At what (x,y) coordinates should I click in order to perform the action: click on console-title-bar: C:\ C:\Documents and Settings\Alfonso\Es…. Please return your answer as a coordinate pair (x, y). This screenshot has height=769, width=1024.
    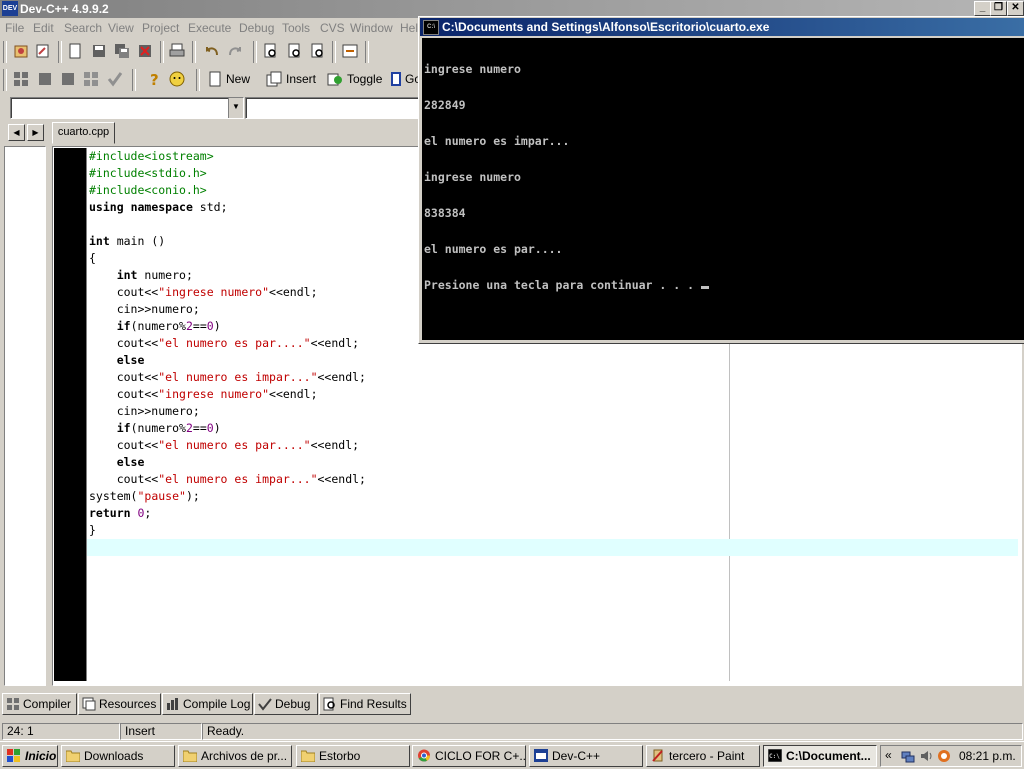
    Looking at the image, I should click on (722, 27).